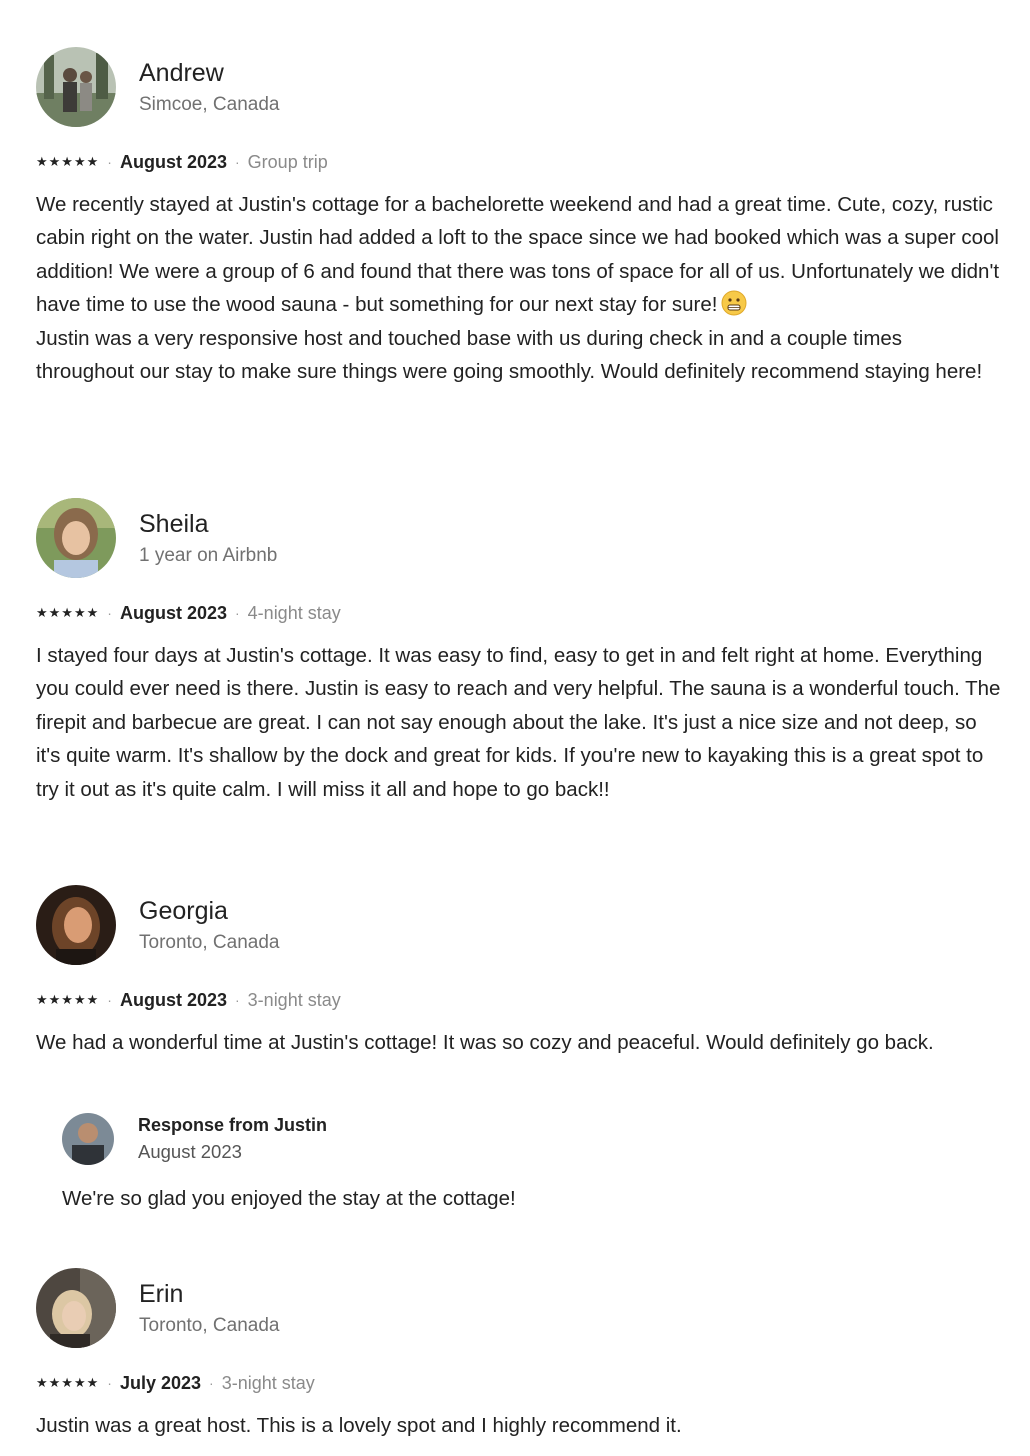 The height and width of the screenshot is (1456, 1030). What do you see at coordinates (287, 161) in the screenshot?
I see `stay-type: Group trip` at bounding box center [287, 161].